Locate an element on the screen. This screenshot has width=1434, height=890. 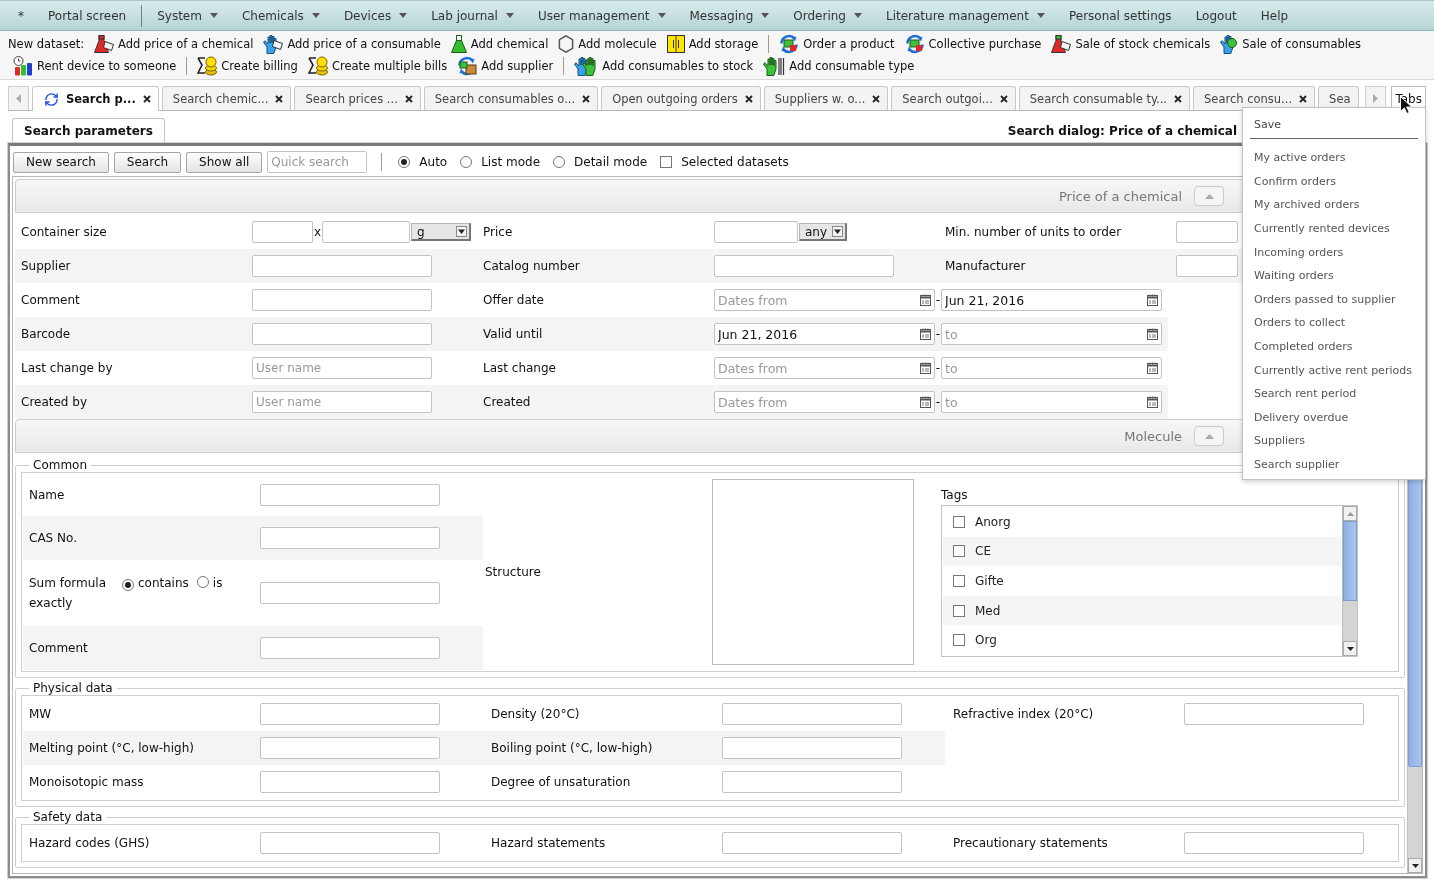
toolbar-button: Order a product is located at coordinates (837, 44).